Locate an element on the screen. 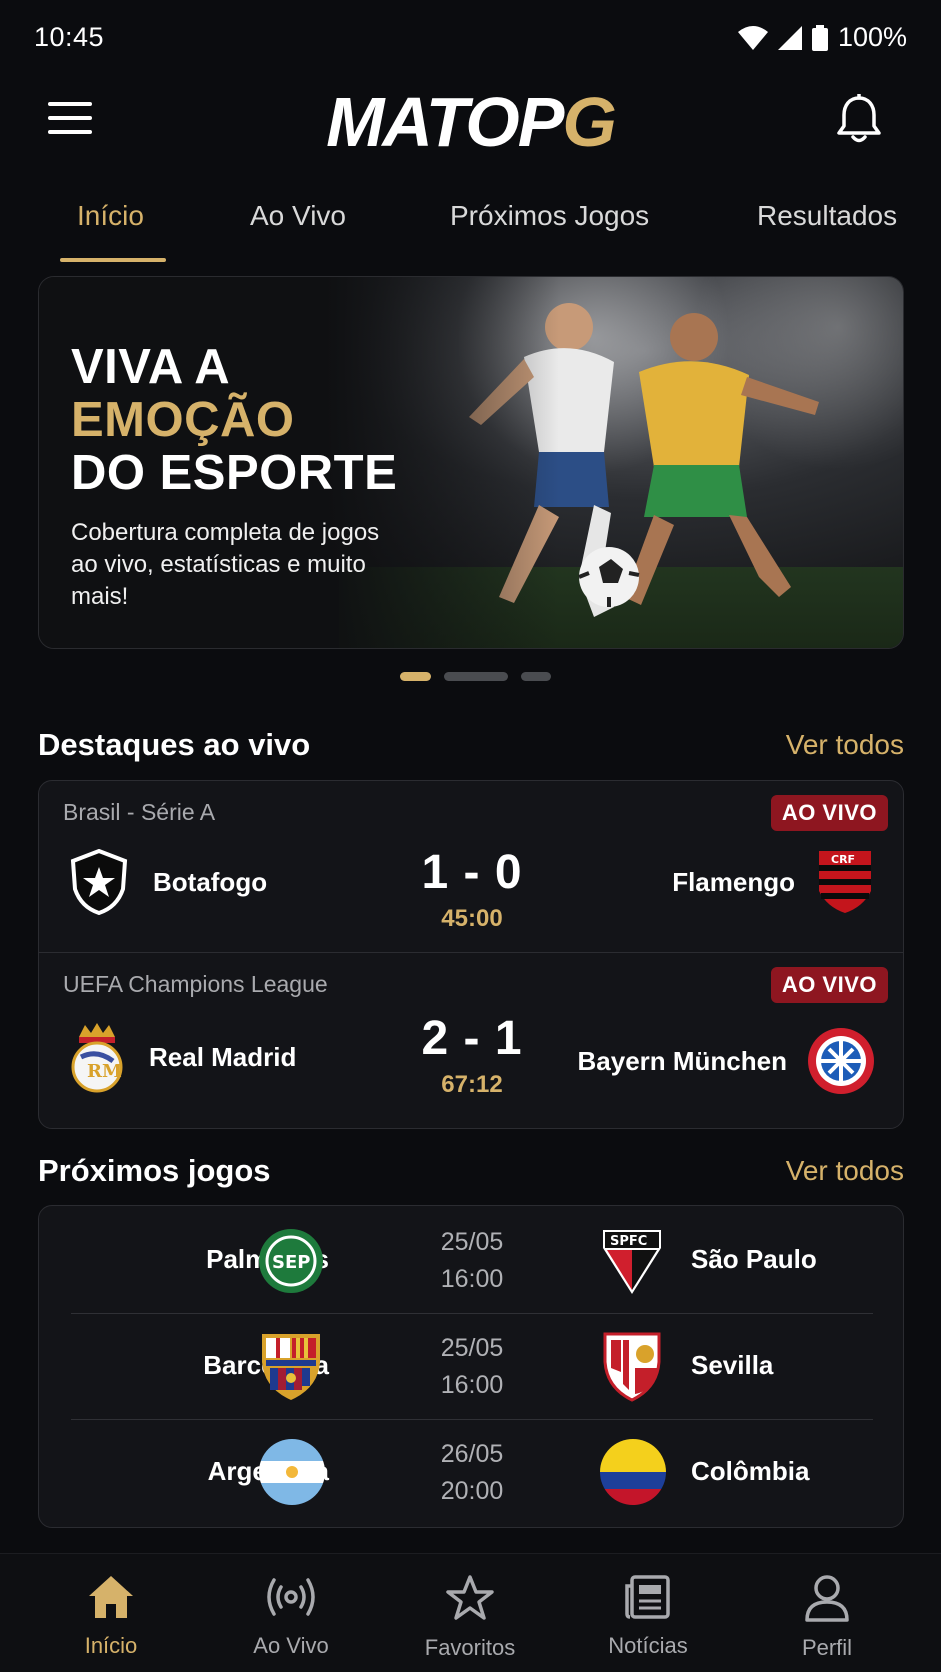 This screenshot has width=941, height=1672. nav-inicio: Início is located at coordinates (111, 1616).